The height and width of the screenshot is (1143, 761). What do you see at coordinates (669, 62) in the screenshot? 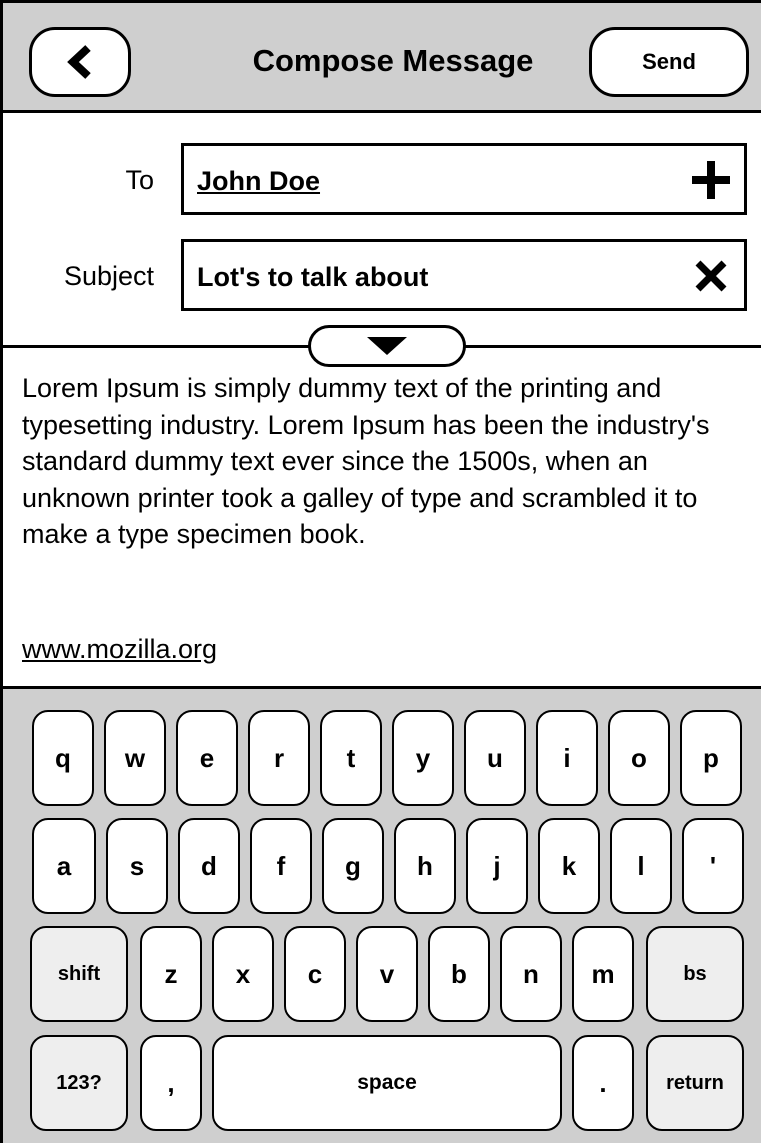
I see `send-button: Send` at bounding box center [669, 62].